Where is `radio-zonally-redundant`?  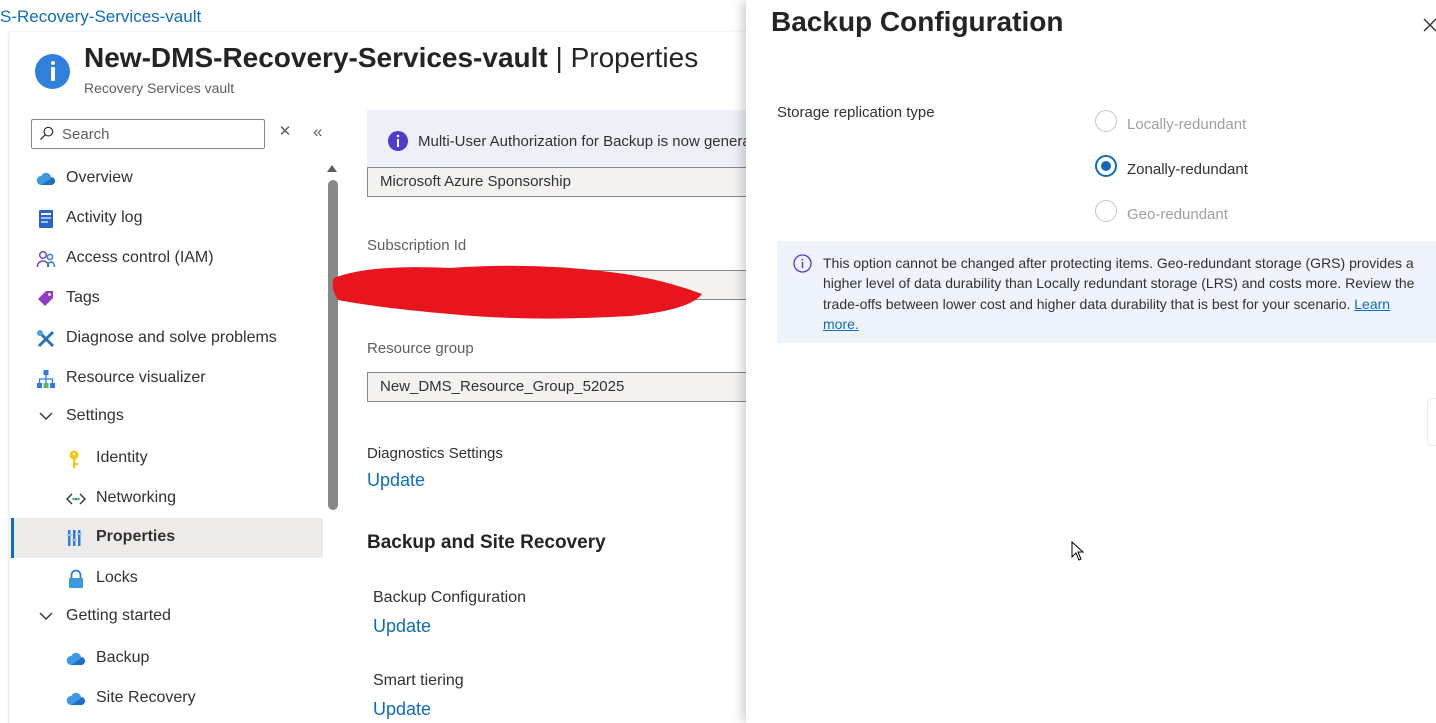
radio-zonally-redundant is located at coordinates (1106, 166).